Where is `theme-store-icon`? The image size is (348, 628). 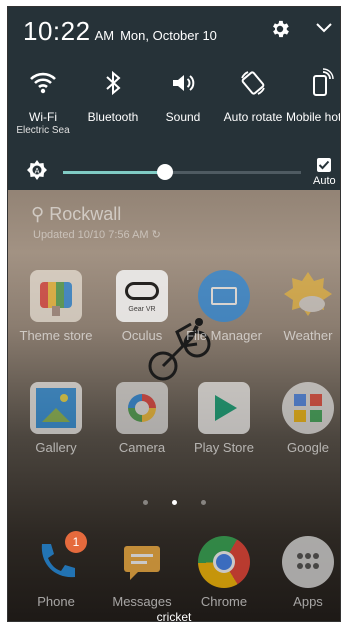 theme-store-icon is located at coordinates (56, 296).